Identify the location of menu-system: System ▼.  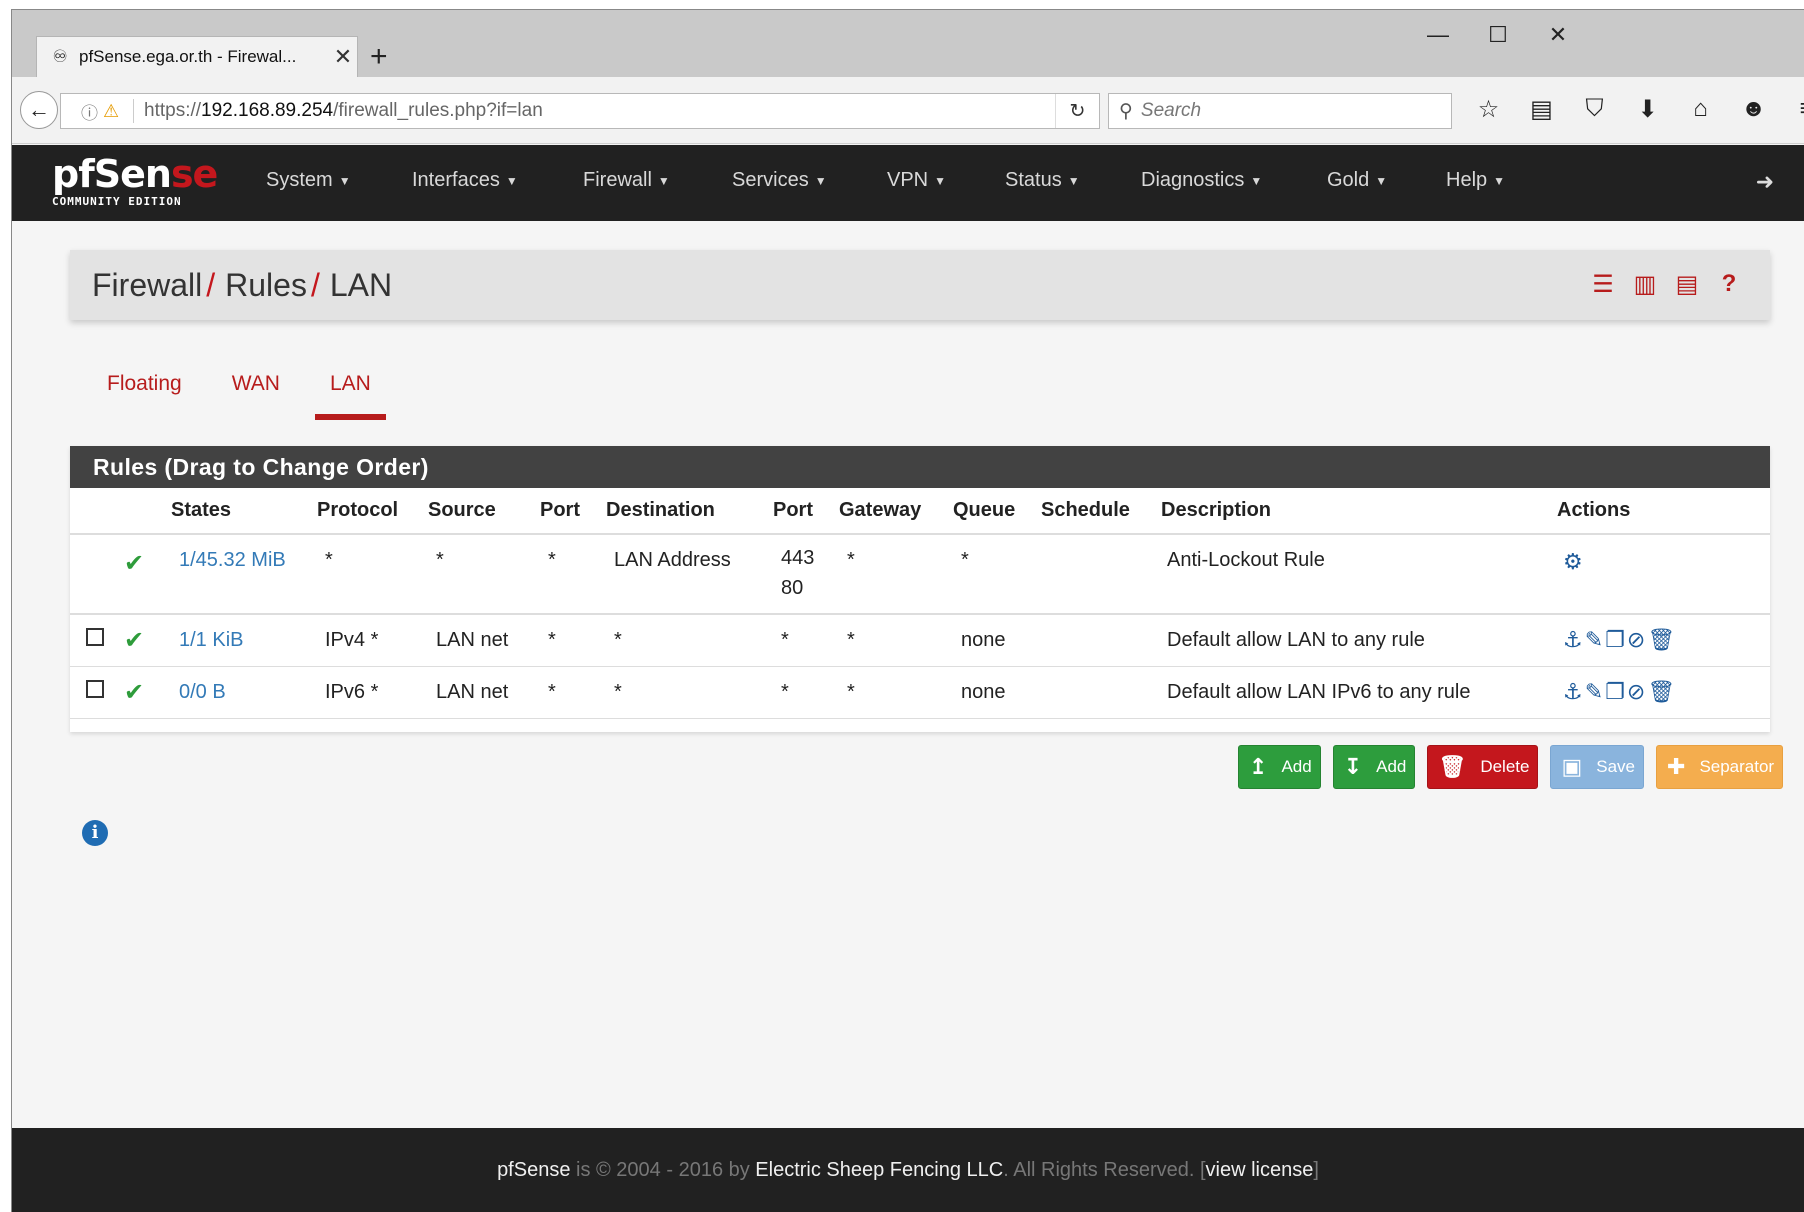
(339, 180).